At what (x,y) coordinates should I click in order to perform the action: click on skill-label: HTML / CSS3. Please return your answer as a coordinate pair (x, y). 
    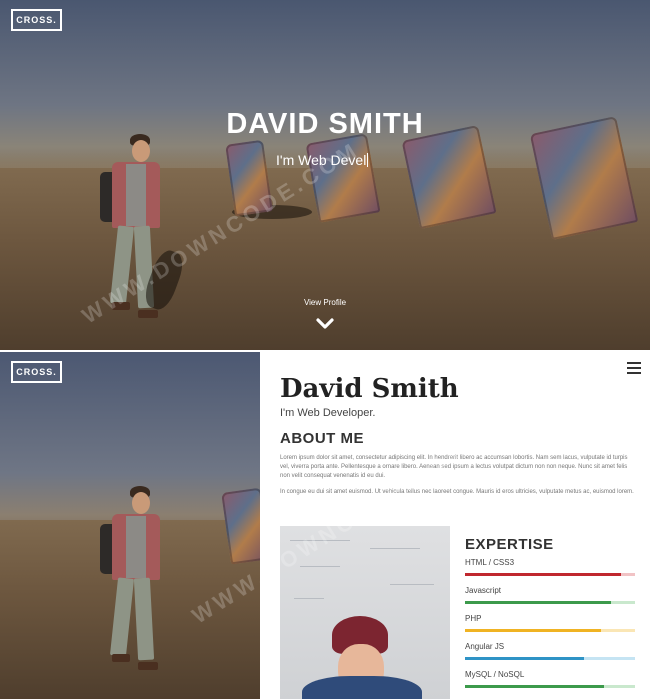
    Looking at the image, I should click on (490, 562).